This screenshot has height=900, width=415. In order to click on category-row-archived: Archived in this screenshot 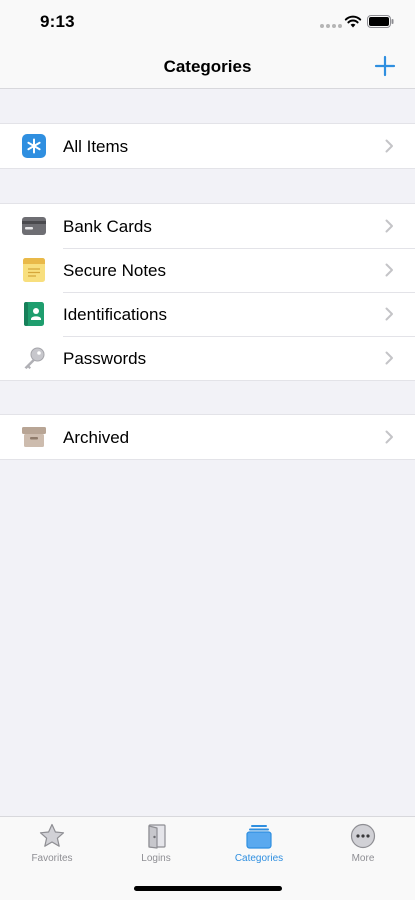, I will do `click(207, 437)`.